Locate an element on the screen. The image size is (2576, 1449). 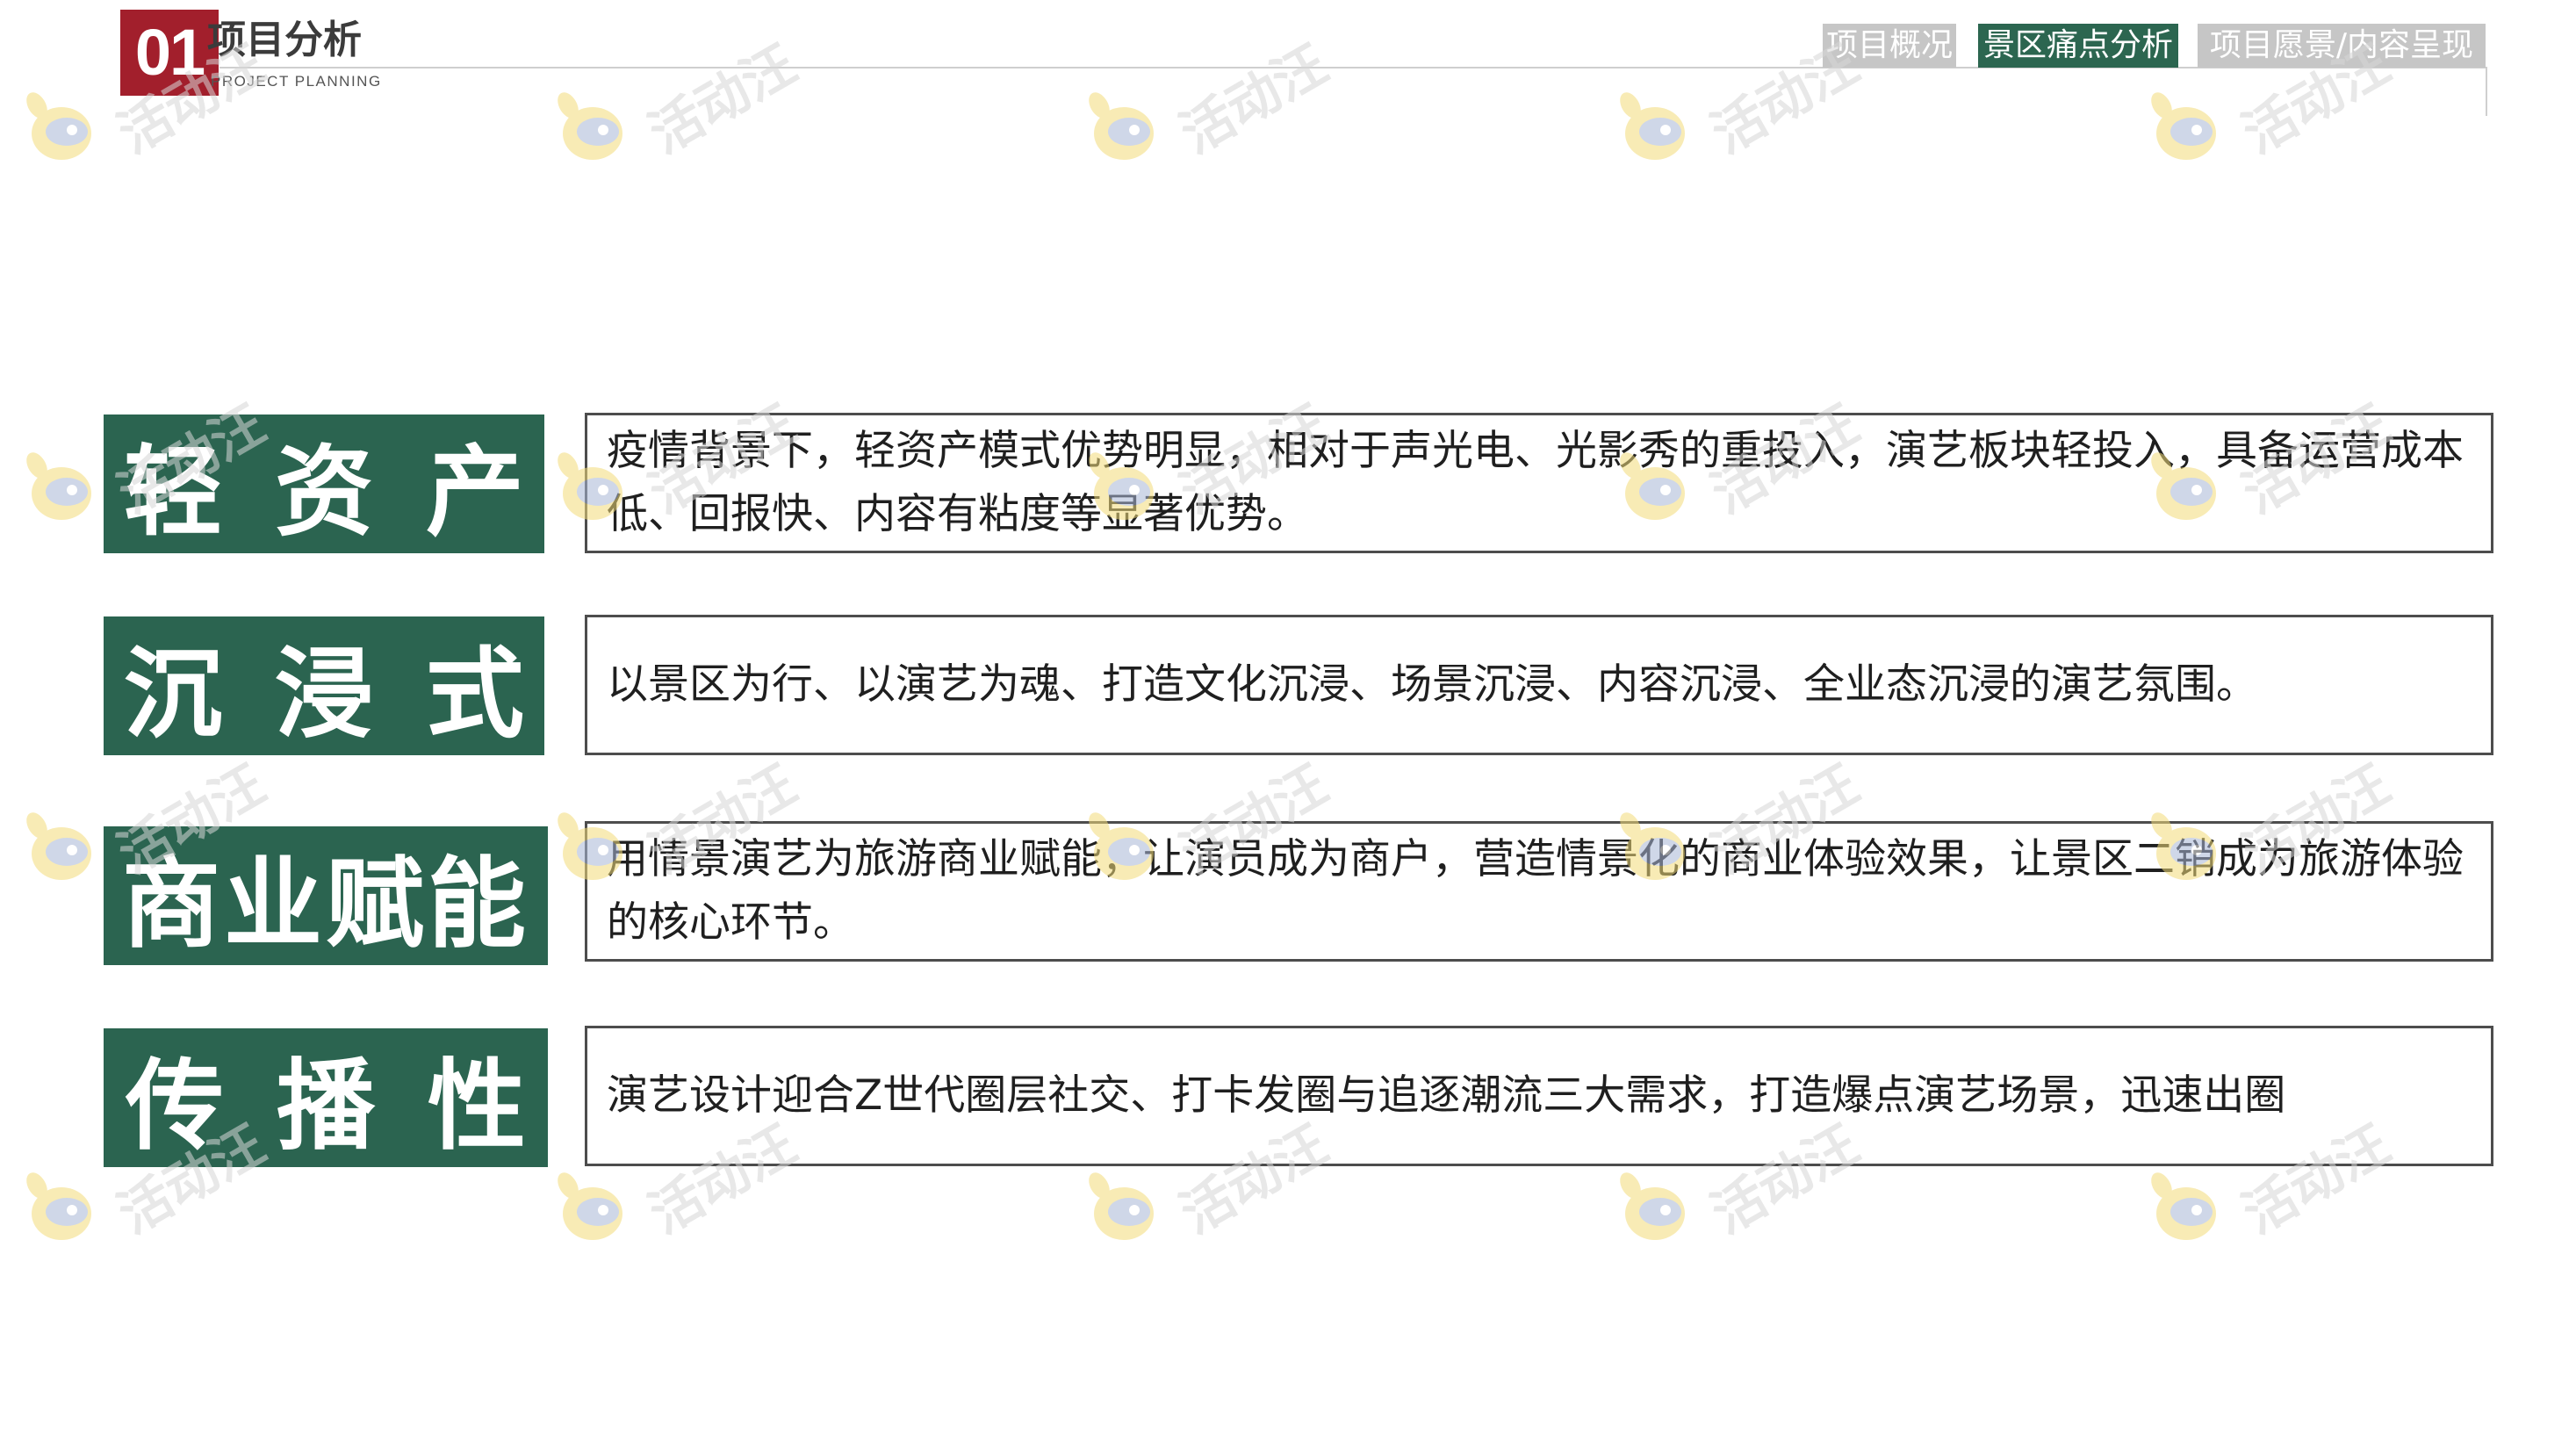
tab-pain-point-analysis: 景区痛点分析 is located at coordinates (2078, 46).